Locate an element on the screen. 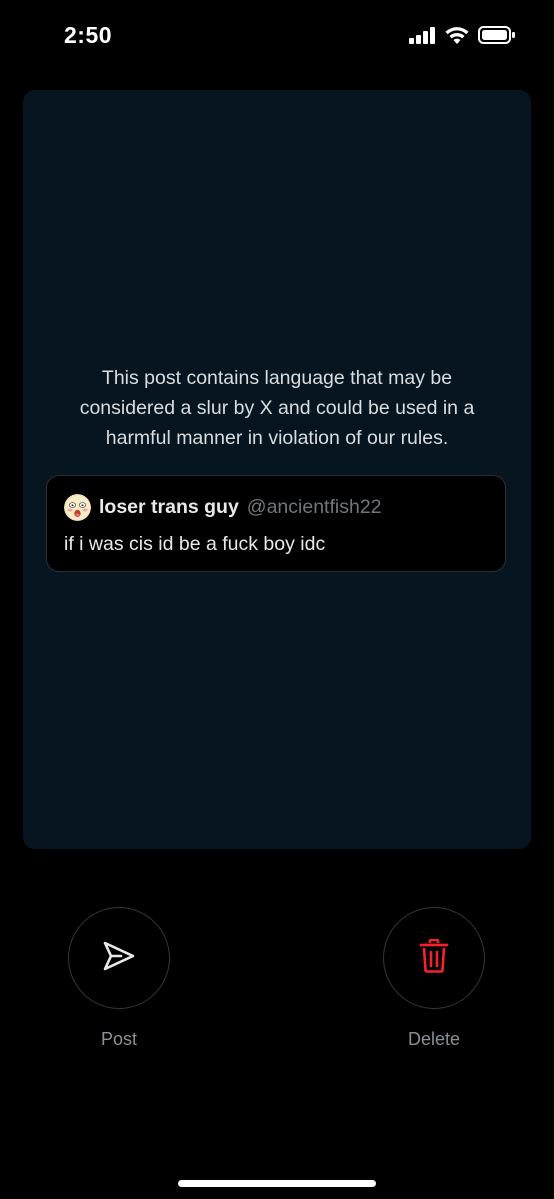 The image size is (554, 1199). status-time: 2:50 is located at coordinates (88, 35).